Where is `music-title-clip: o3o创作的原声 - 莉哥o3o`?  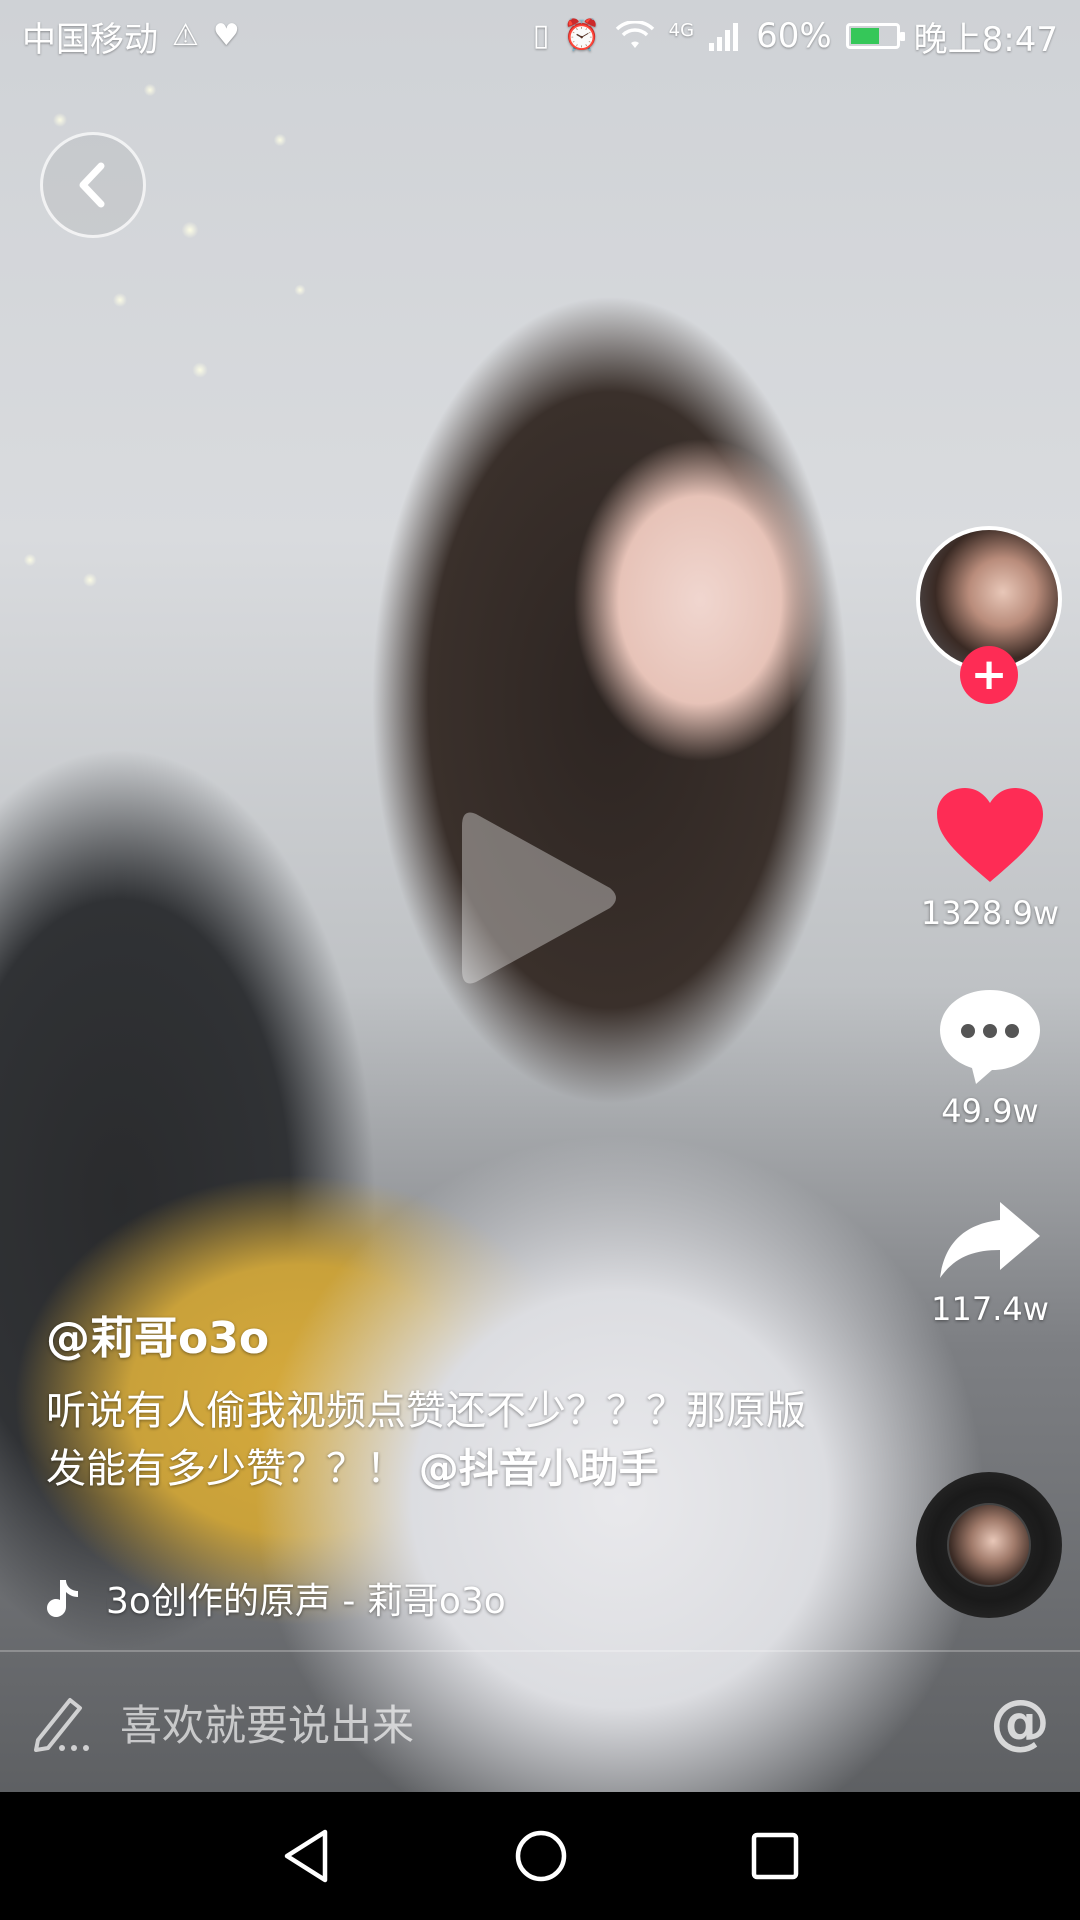
music-title-clip: o3o创作的原声 - 莉哥o3o is located at coordinates (356, 1598).